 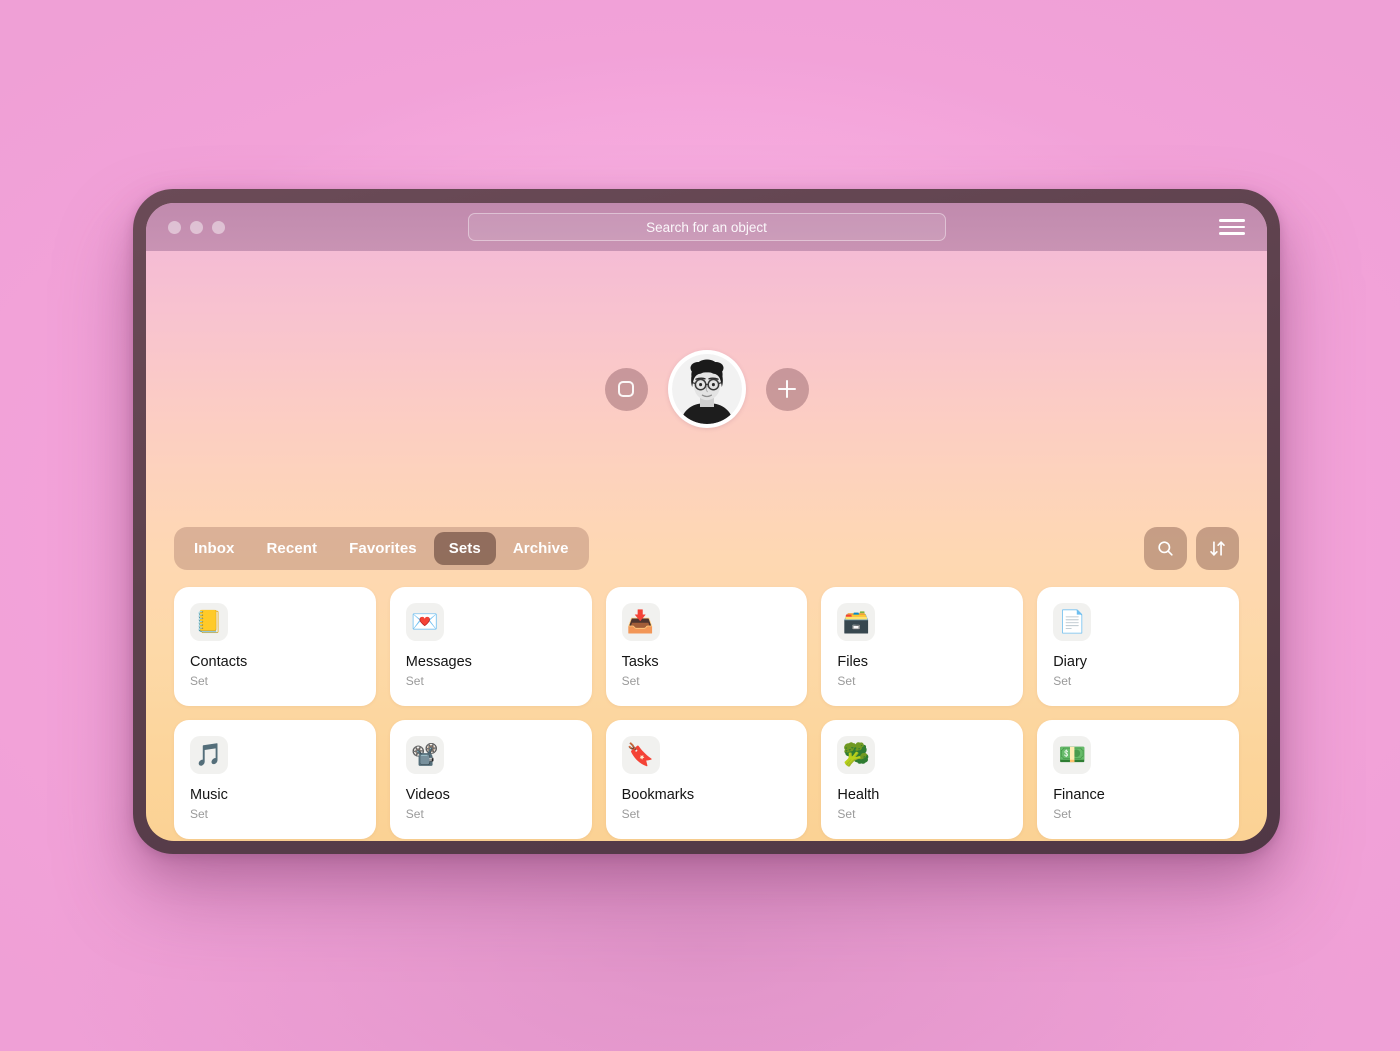 What do you see at coordinates (1072, 622) in the screenshot?
I see `page-facing-up-icon: 📄` at bounding box center [1072, 622].